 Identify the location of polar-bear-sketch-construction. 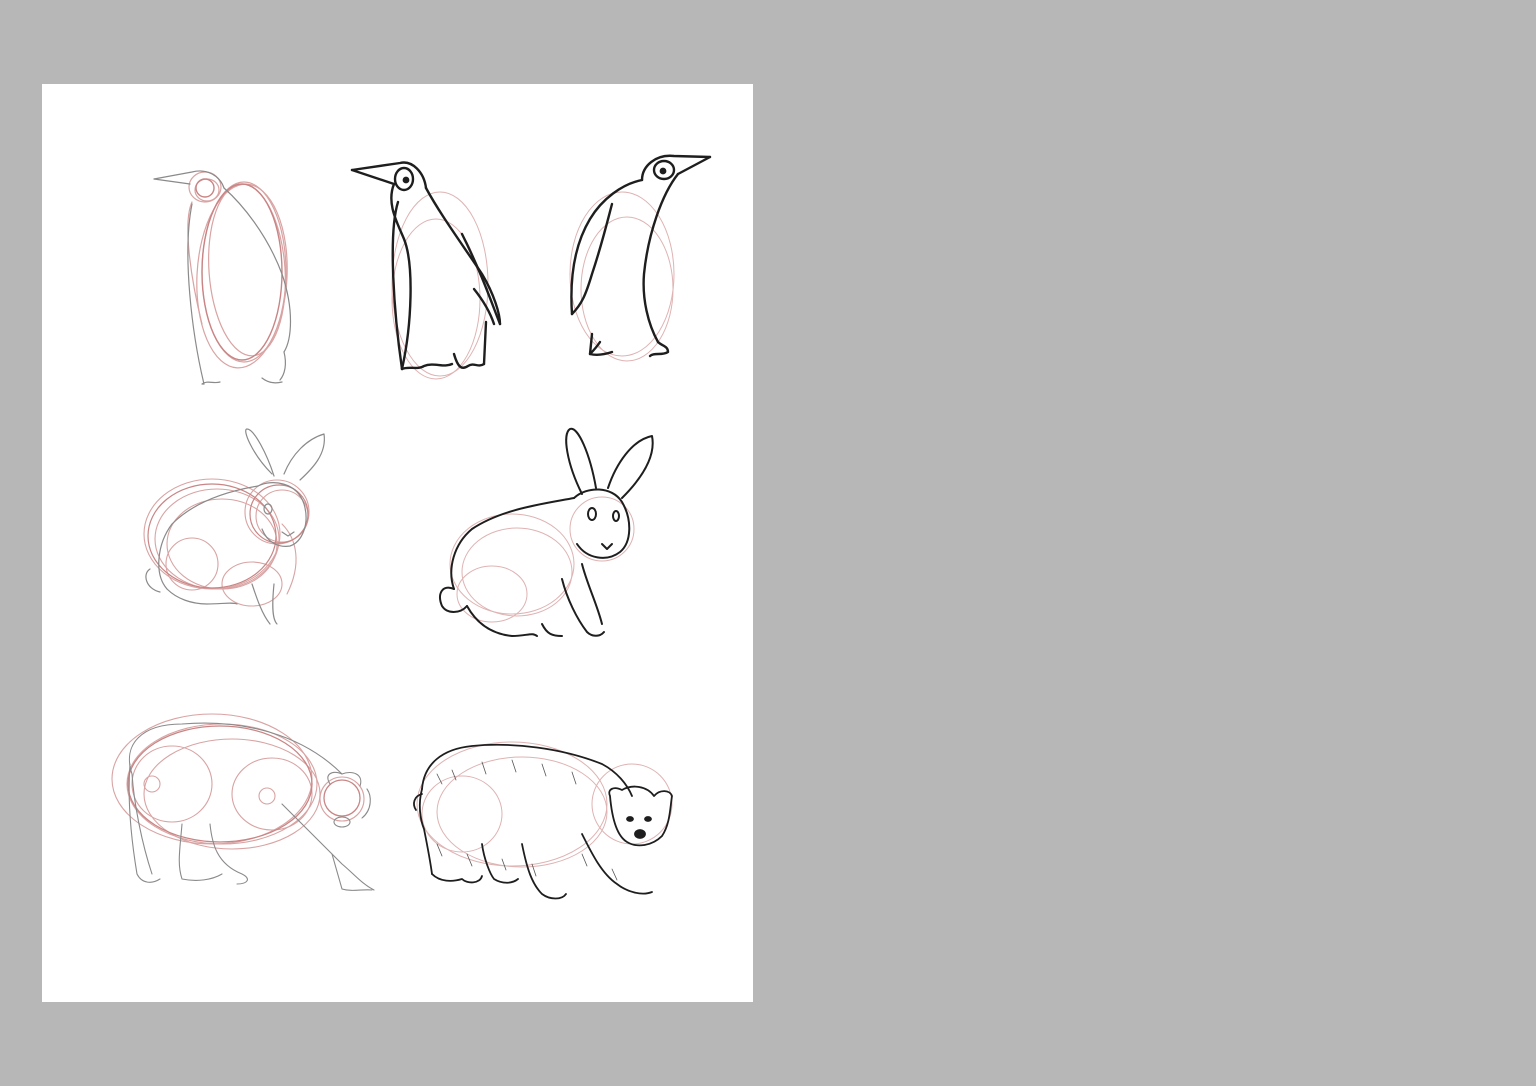
(243, 802).